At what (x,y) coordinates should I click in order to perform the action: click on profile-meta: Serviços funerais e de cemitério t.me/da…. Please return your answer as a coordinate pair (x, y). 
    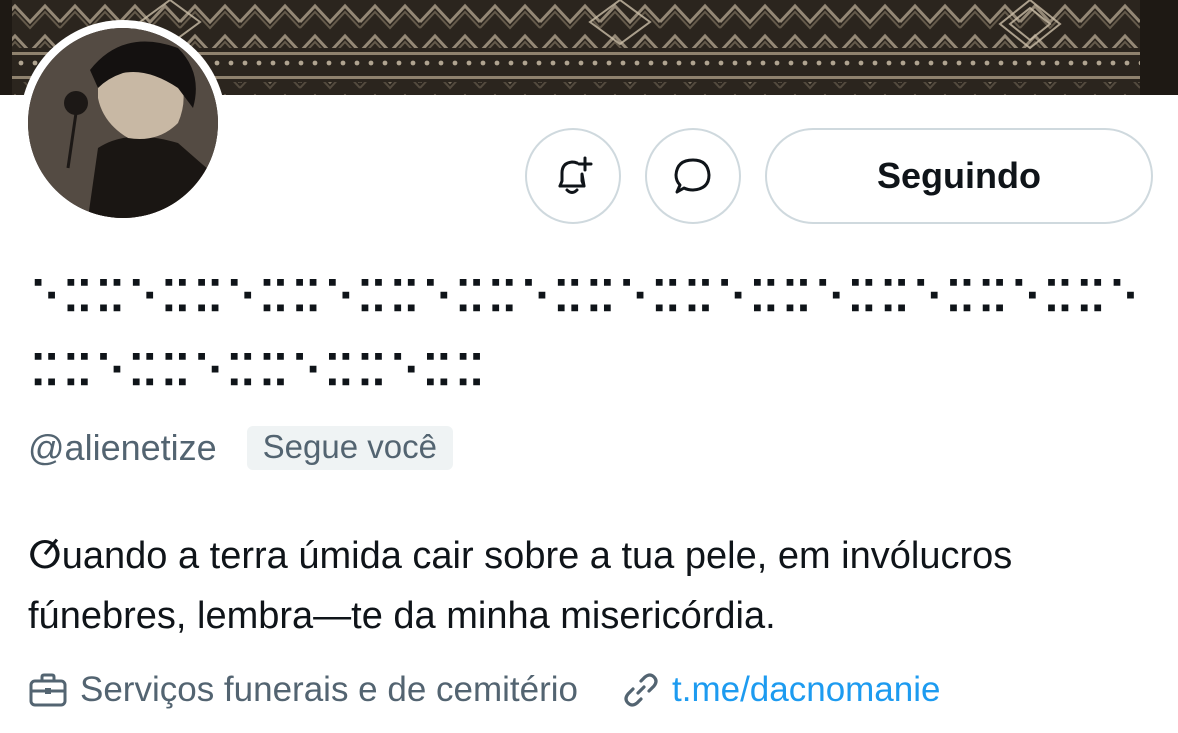
    Looking at the image, I should click on (484, 690).